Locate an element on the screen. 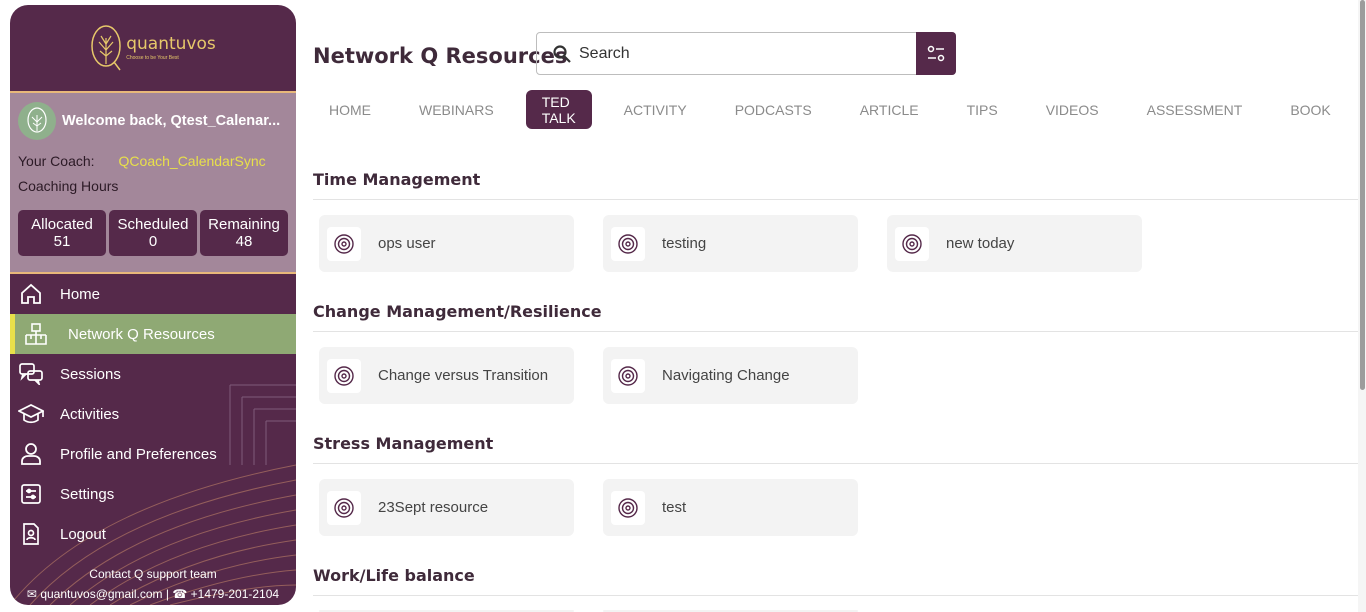  section-title: Work/Life balance is located at coordinates (394, 575).